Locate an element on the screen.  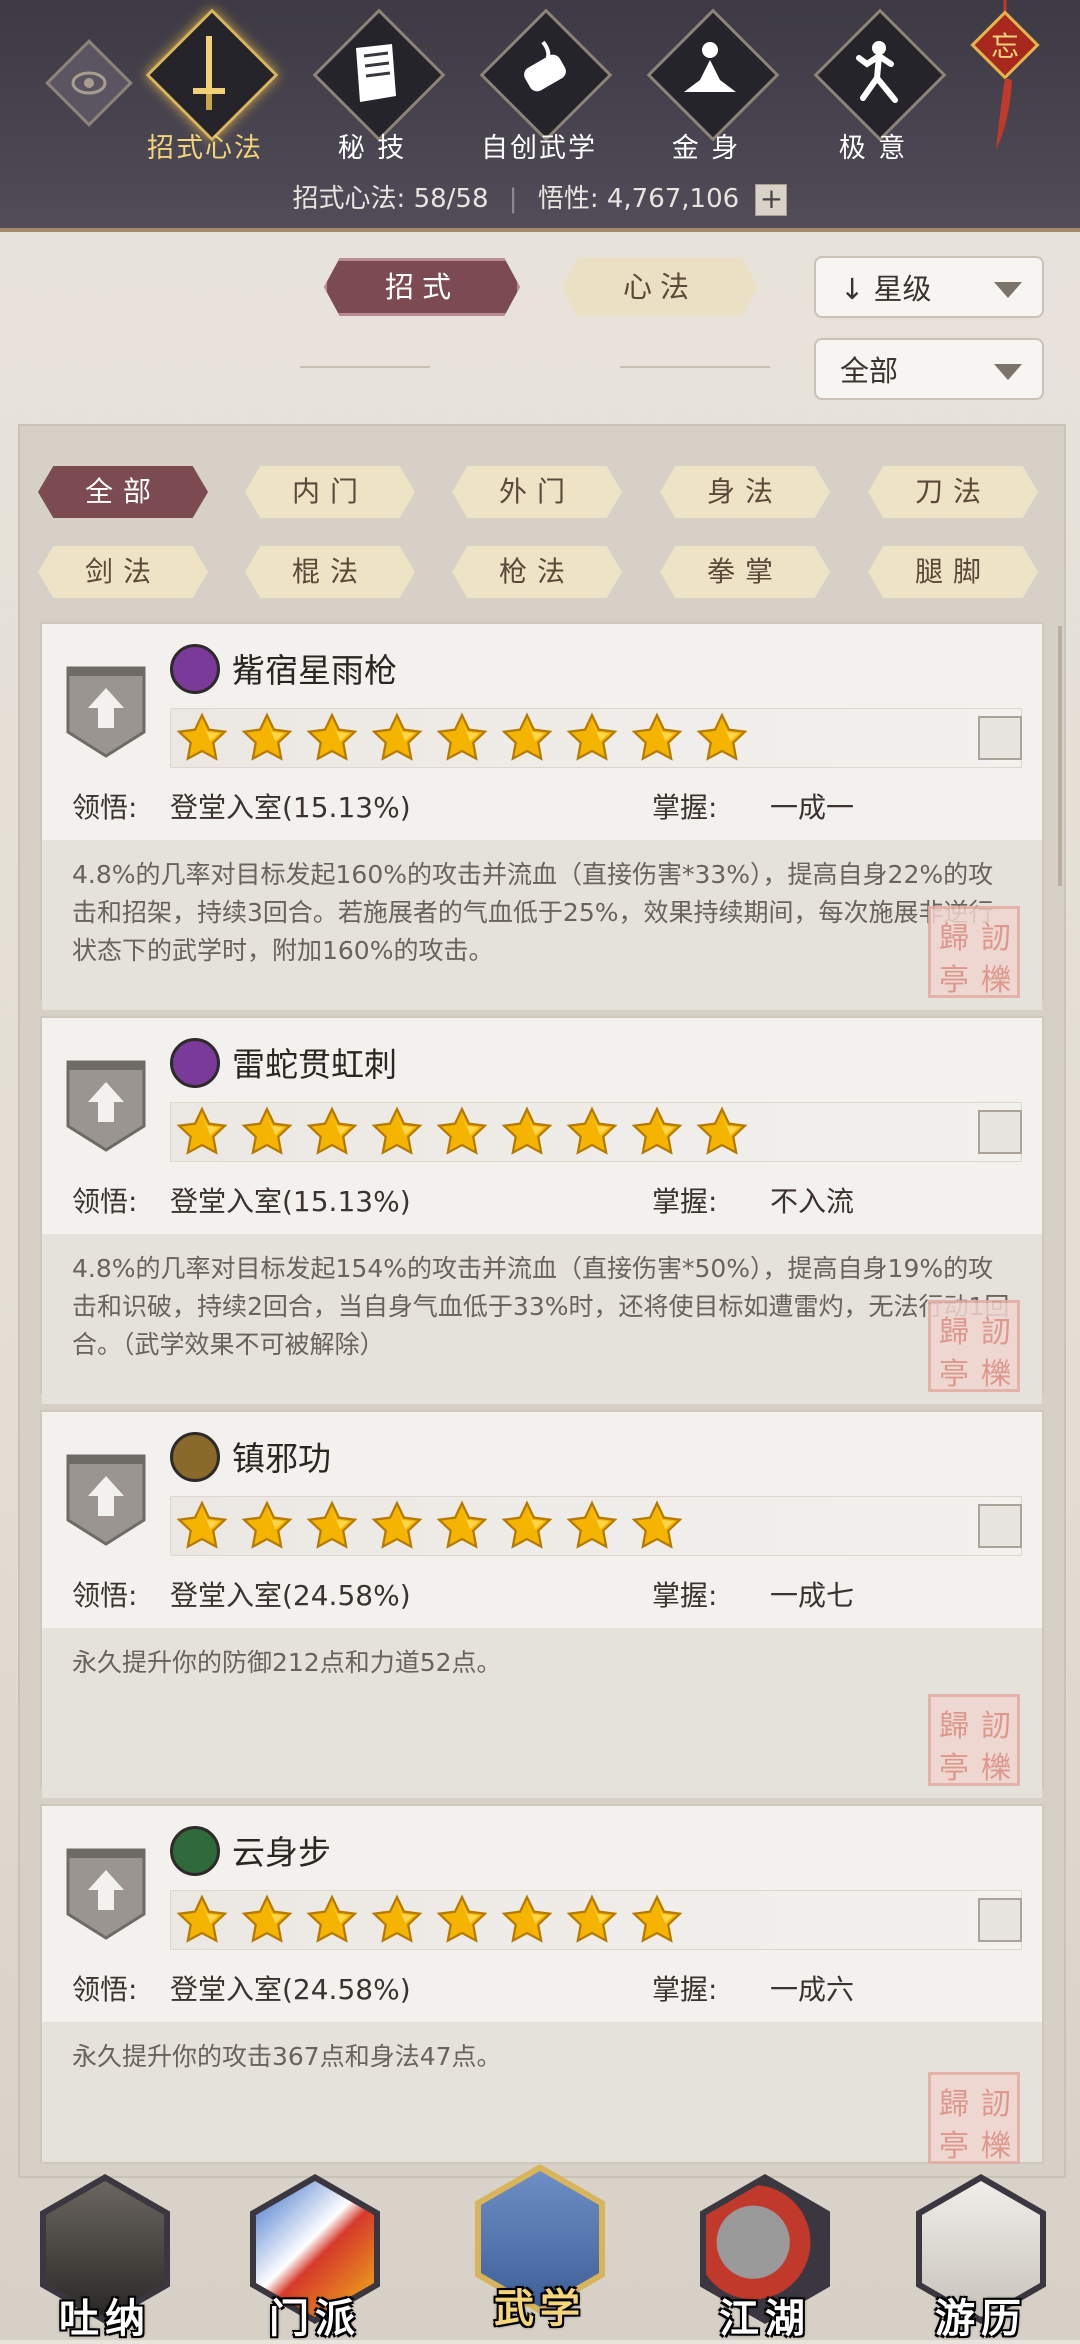
category-chip: 枪法 is located at coordinates (537, 572).